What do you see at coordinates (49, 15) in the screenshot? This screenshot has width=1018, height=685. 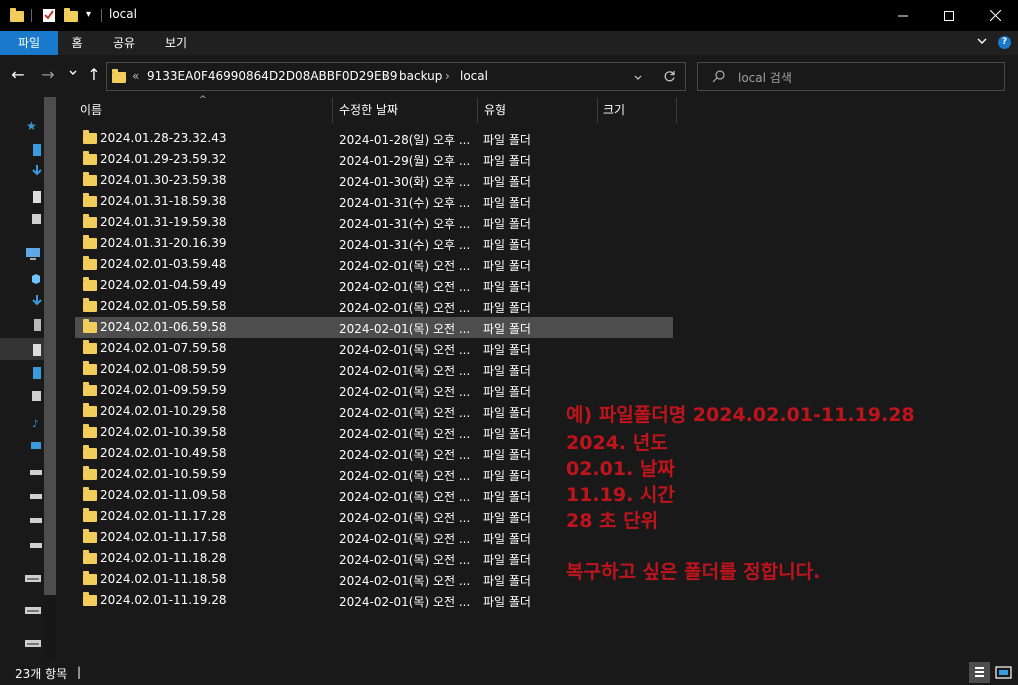 I see `properties-icon` at bounding box center [49, 15].